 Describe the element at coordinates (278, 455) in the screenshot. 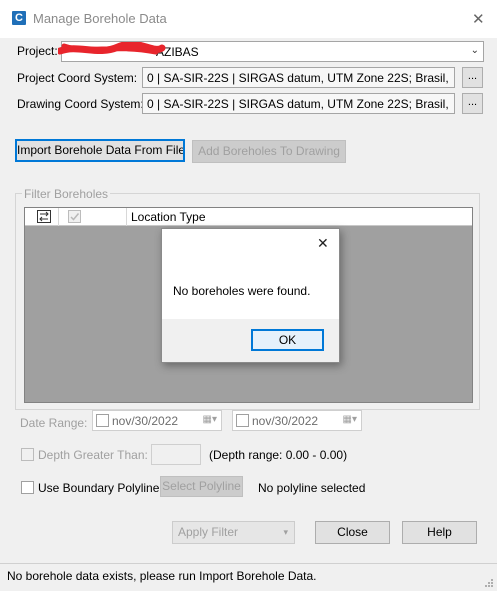

I see `depth-range-text: (Depth range: 0.00 - 0.00)` at that location.